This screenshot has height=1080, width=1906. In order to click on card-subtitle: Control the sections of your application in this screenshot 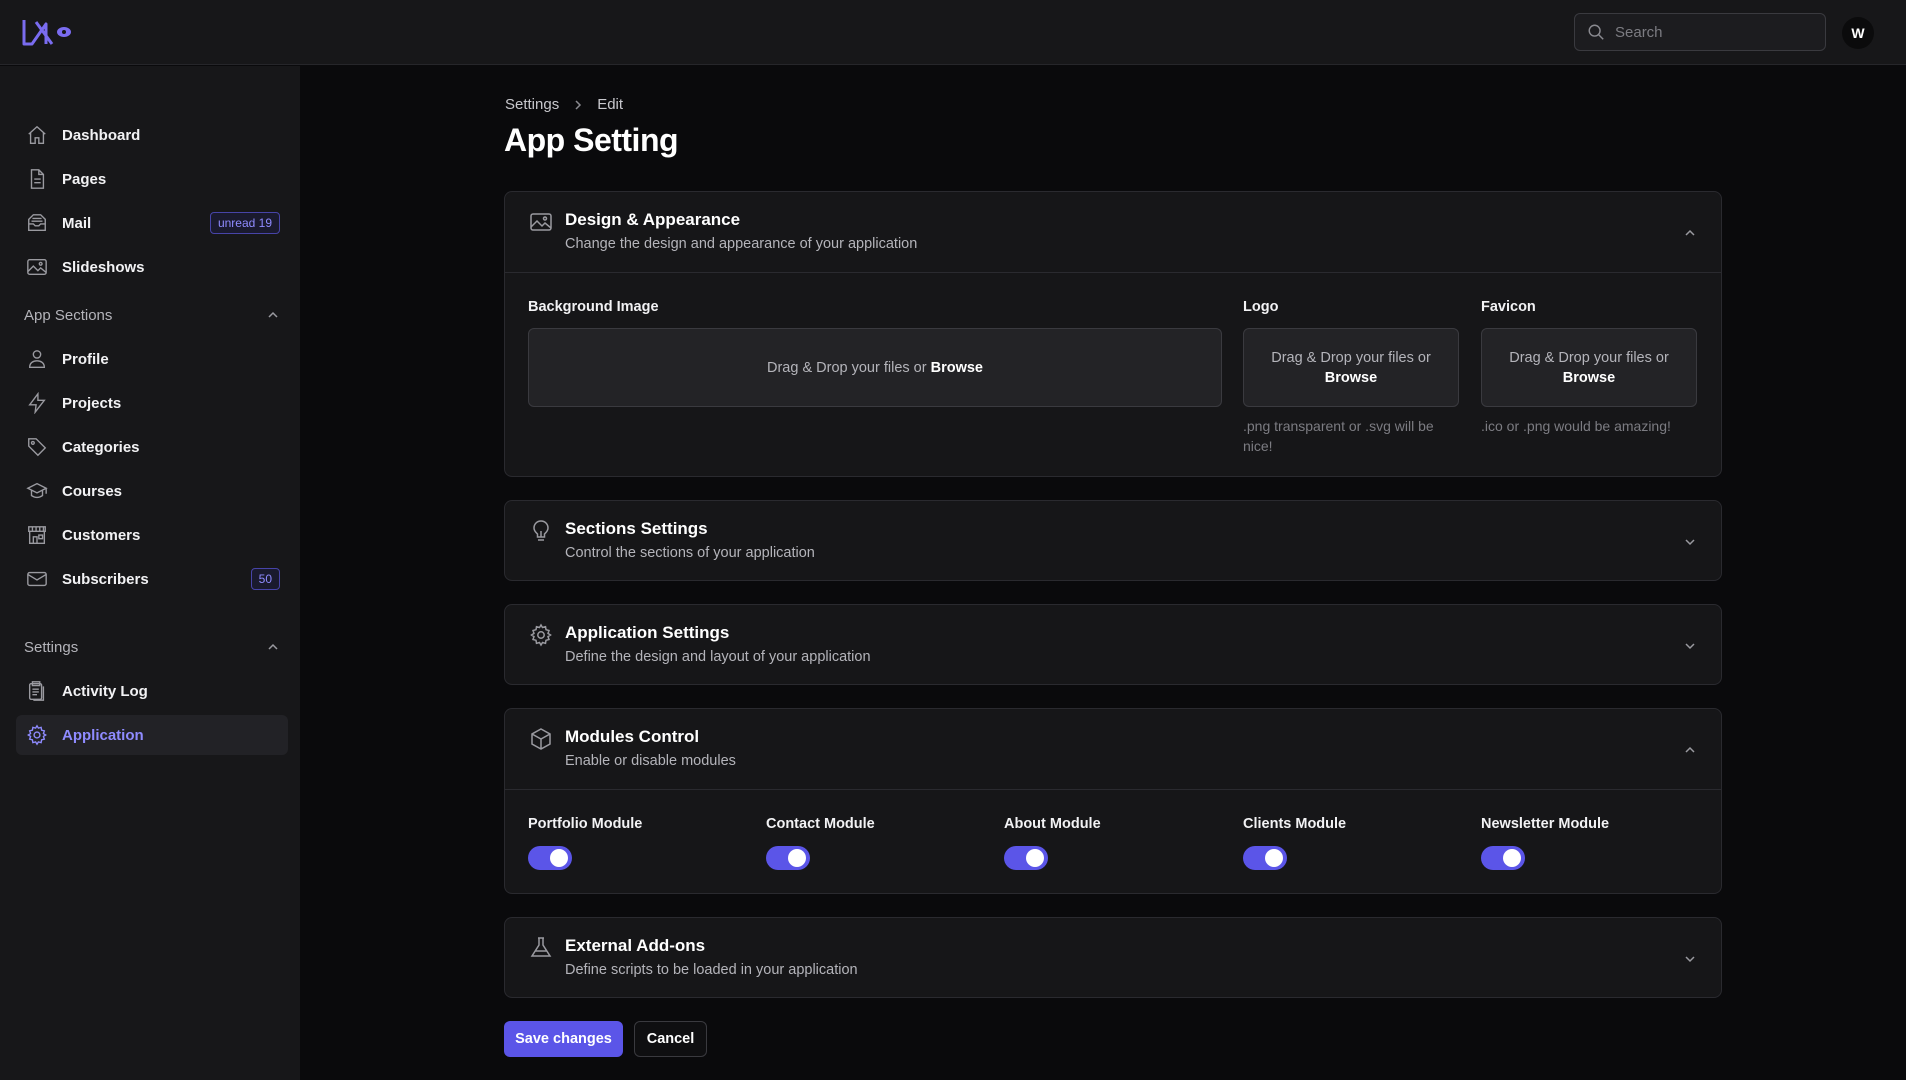, I will do `click(690, 553)`.